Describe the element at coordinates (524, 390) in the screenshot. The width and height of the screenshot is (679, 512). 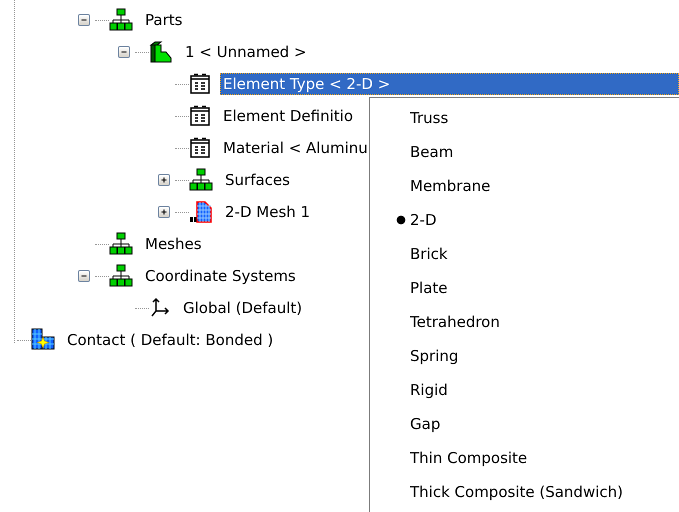
I see `menu-item: Rigid` at that location.